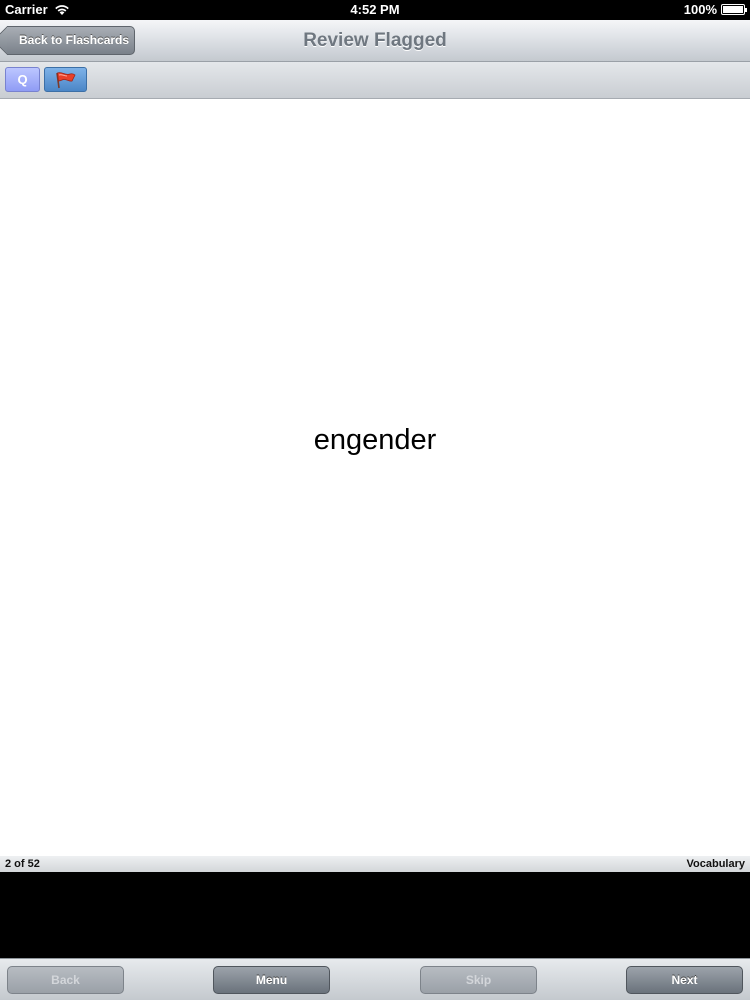  What do you see at coordinates (65, 980) in the screenshot?
I see `back-button: Back` at bounding box center [65, 980].